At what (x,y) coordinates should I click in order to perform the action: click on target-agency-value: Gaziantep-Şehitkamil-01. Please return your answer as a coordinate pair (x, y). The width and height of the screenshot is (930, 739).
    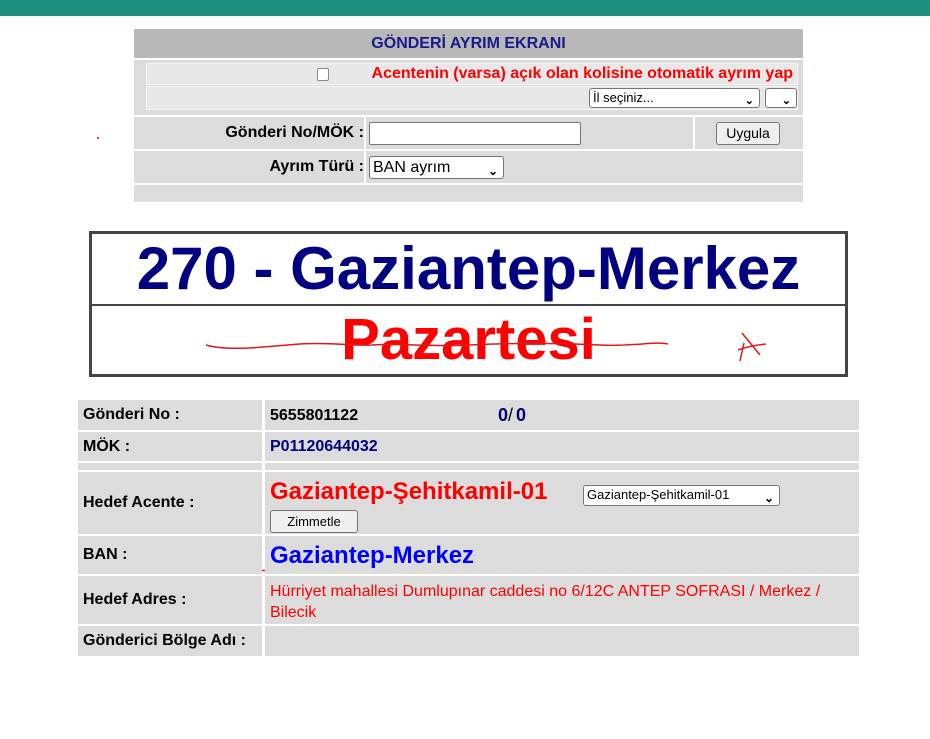
    Looking at the image, I should click on (409, 491).